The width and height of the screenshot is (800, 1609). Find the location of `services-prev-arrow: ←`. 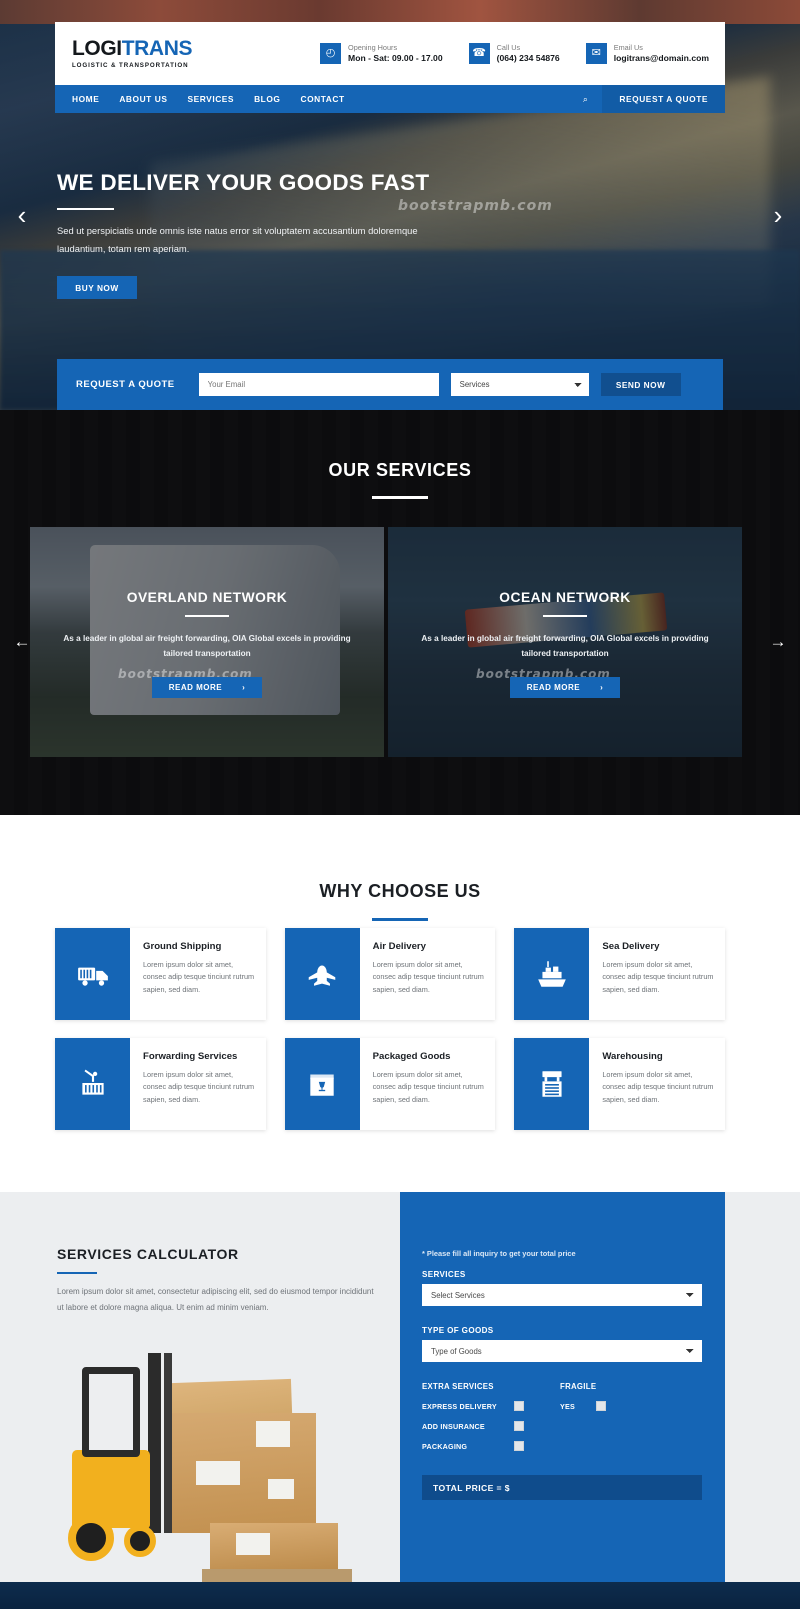

services-prev-arrow: ← is located at coordinates (22, 642).